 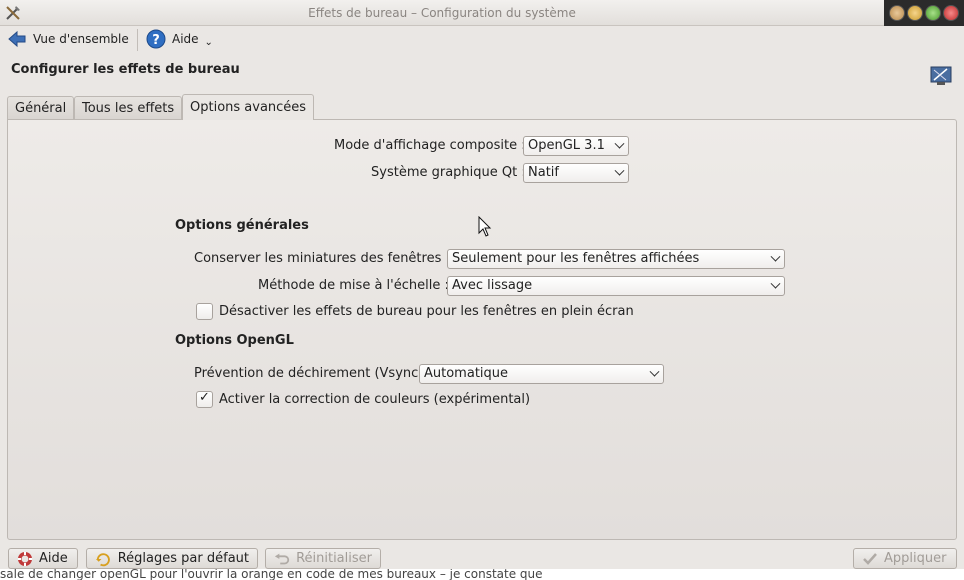 I want to click on lifebuoy-icon, so click(x=25, y=558).